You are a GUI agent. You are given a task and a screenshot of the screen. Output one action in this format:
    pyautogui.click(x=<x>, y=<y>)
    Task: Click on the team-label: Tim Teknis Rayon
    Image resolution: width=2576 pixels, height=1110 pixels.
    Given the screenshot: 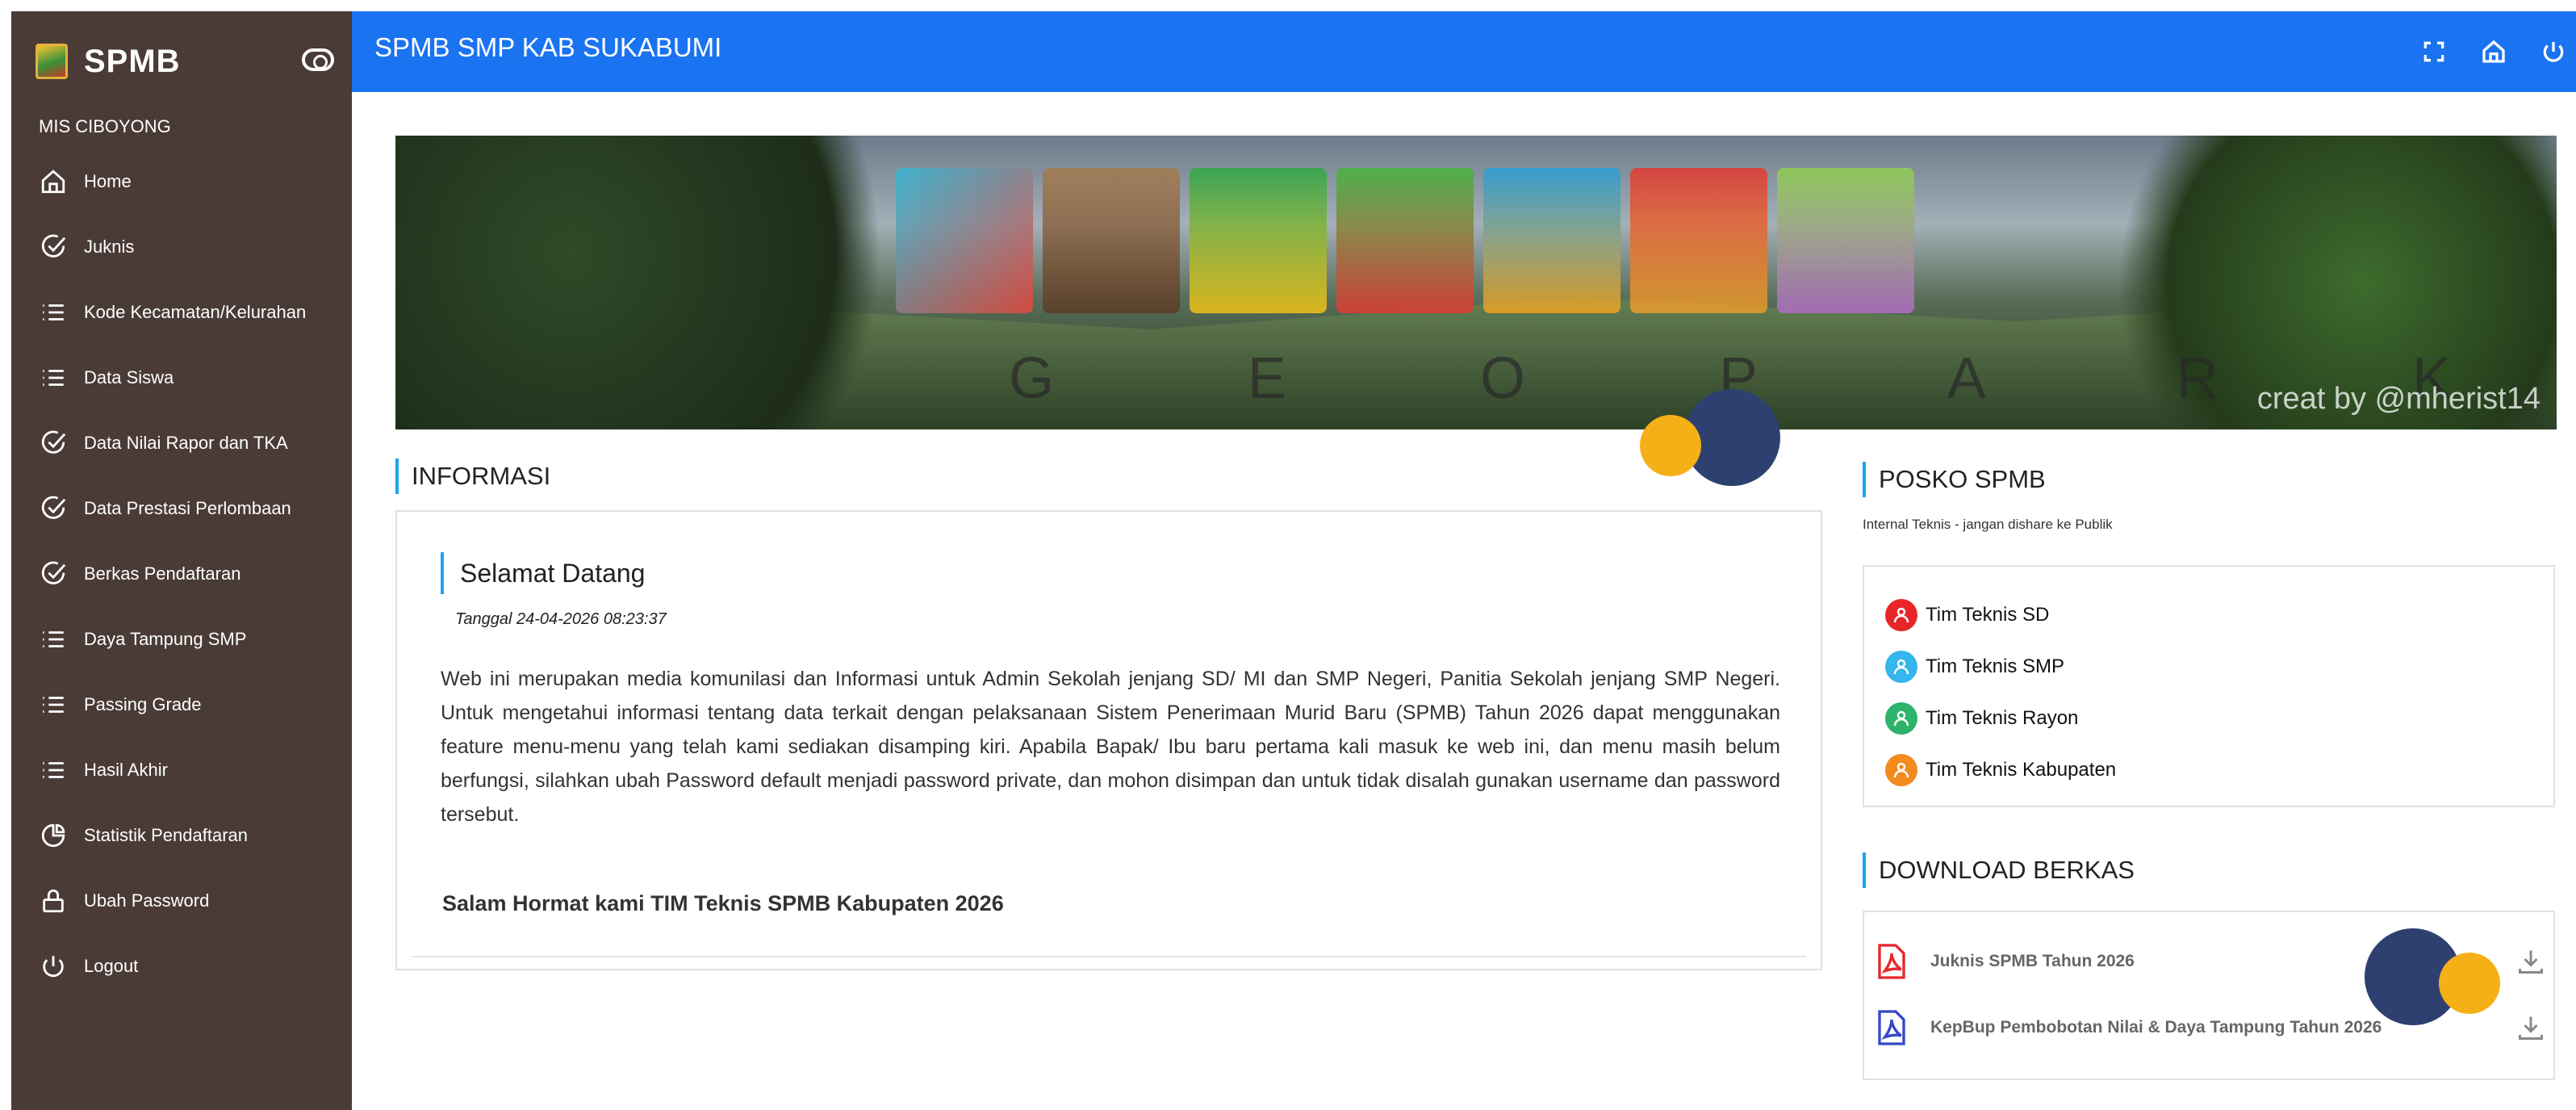 What is the action you would take?
    pyautogui.click(x=2002, y=718)
    